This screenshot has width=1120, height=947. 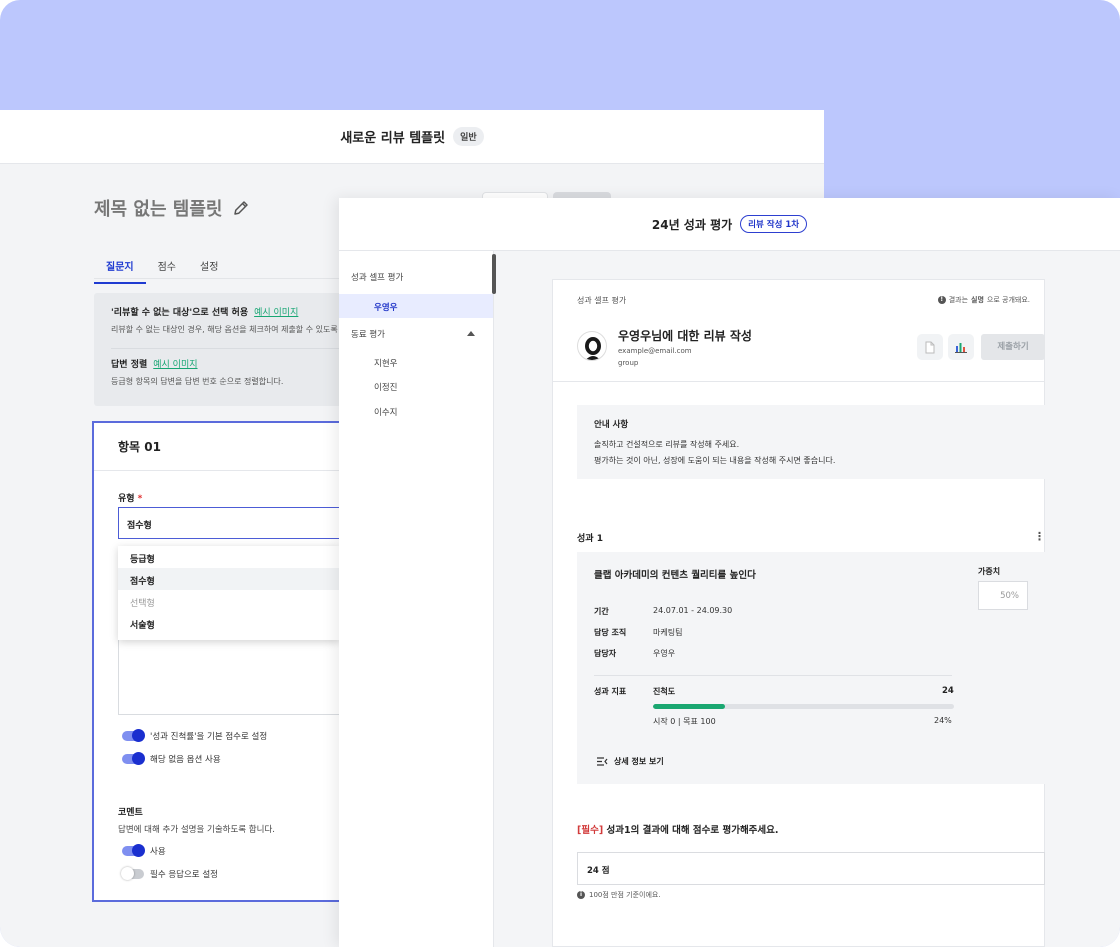 What do you see at coordinates (180, 313) in the screenshot?
I see `option-title: '리뷰할 수 없는 대상'으로 선택 허용` at bounding box center [180, 313].